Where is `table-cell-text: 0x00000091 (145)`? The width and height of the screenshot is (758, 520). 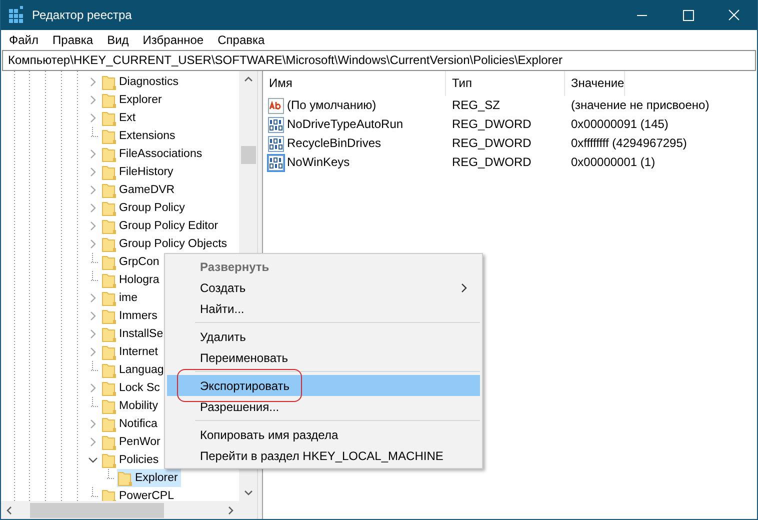 table-cell-text: 0x00000091 (145) is located at coordinates (619, 124).